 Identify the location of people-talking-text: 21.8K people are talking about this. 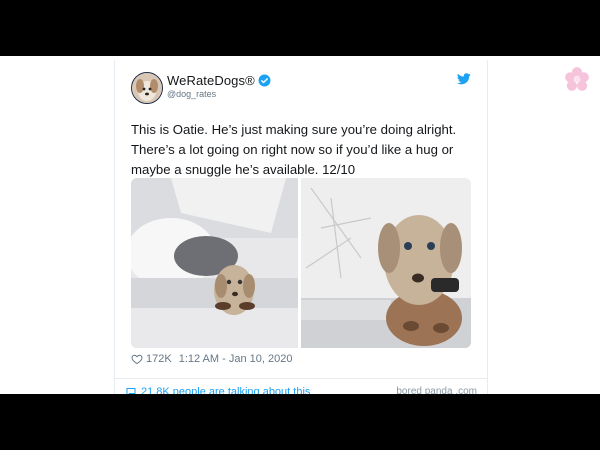
(226, 390).